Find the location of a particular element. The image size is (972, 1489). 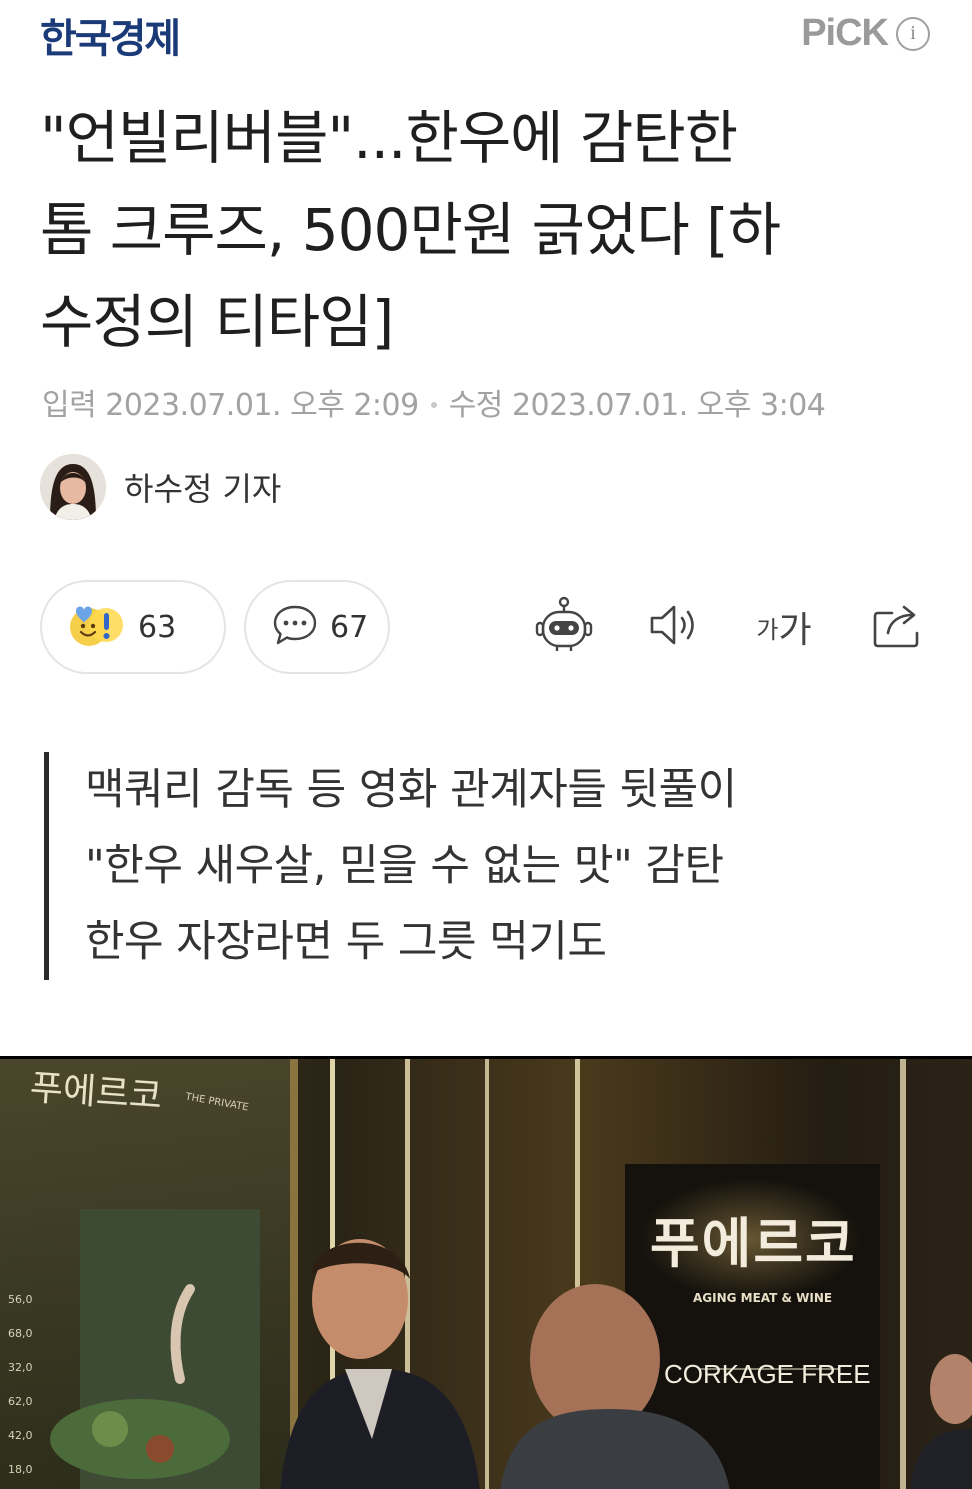

share-button is located at coordinates (898, 627).